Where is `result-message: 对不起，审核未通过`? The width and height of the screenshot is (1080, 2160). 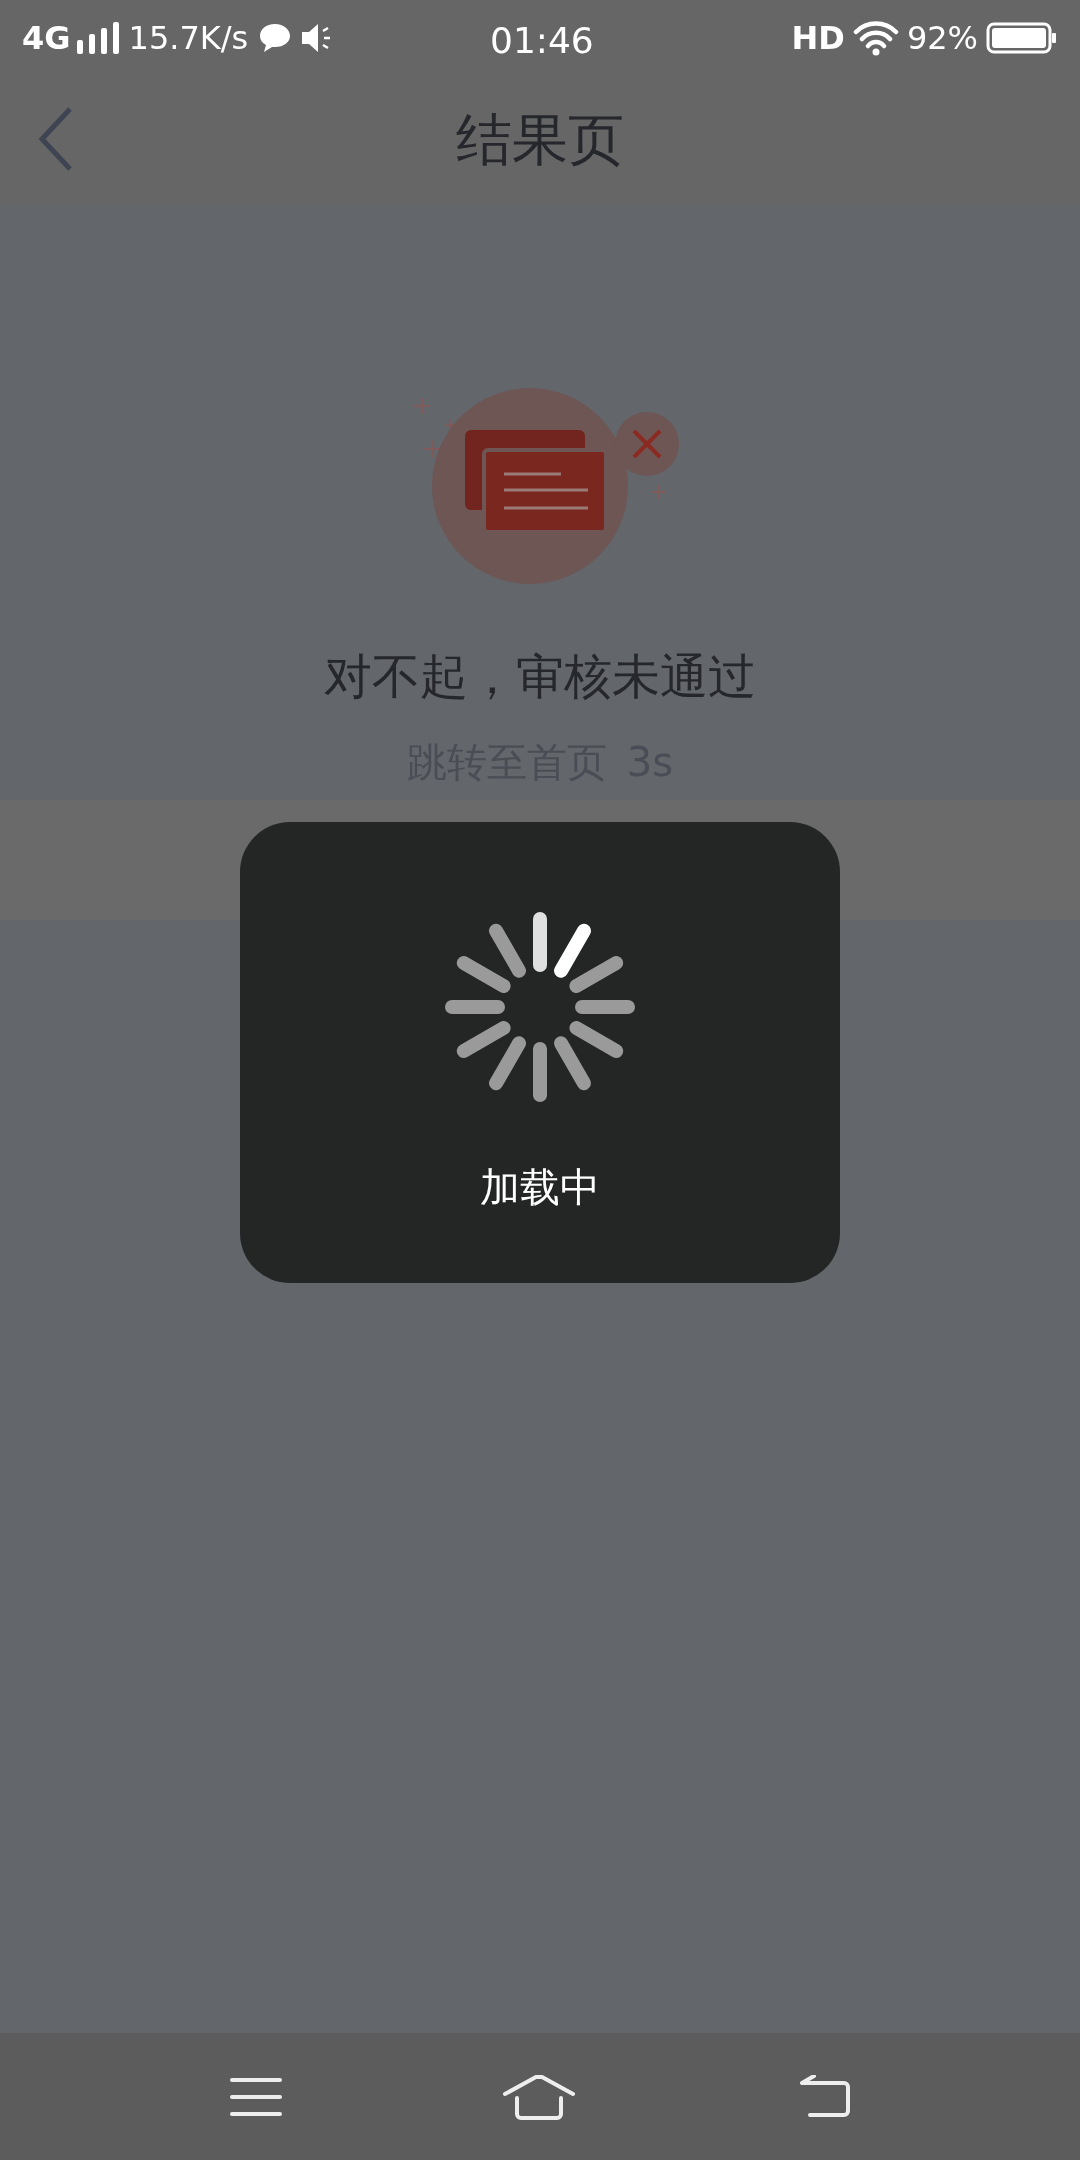
result-message: 对不起，审核未通过 is located at coordinates (540, 676).